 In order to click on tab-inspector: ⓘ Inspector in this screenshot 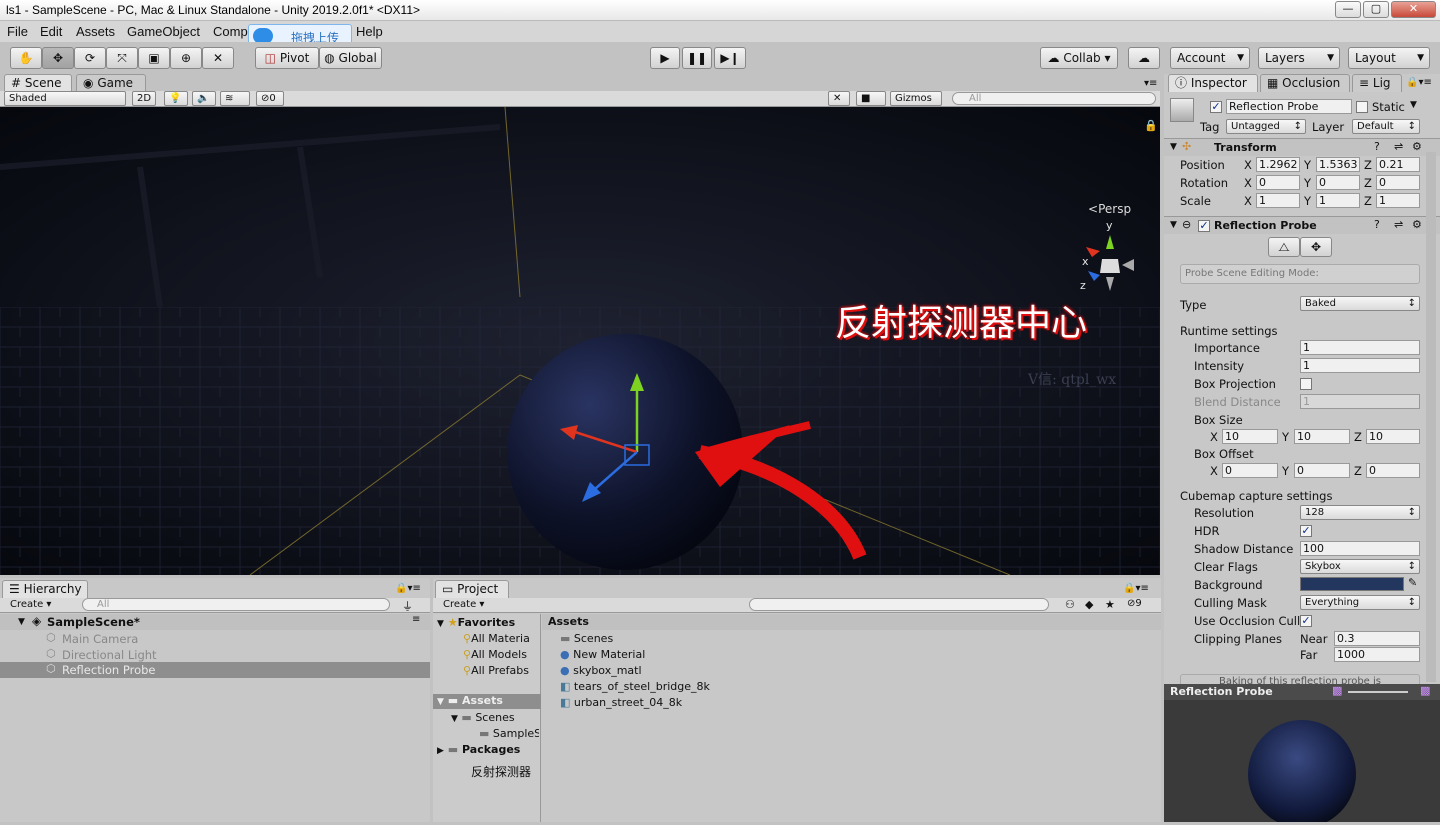, I will do `click(1213, 83)`.